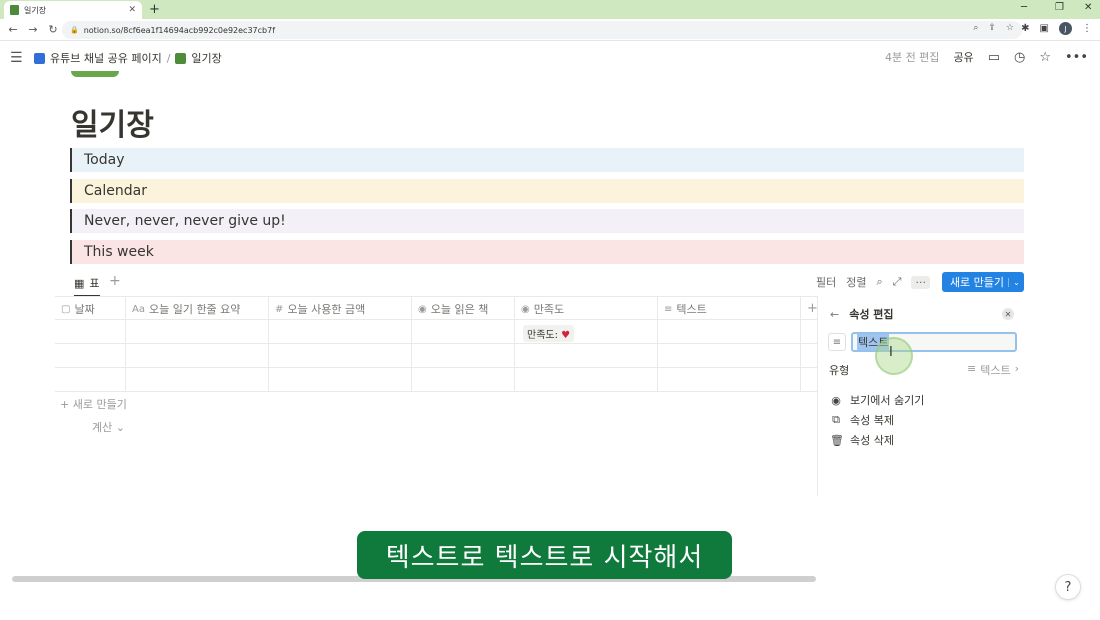  I want to click on hide-in-view-item: ◉ 보기에서 숨기기, so click(877, 400).